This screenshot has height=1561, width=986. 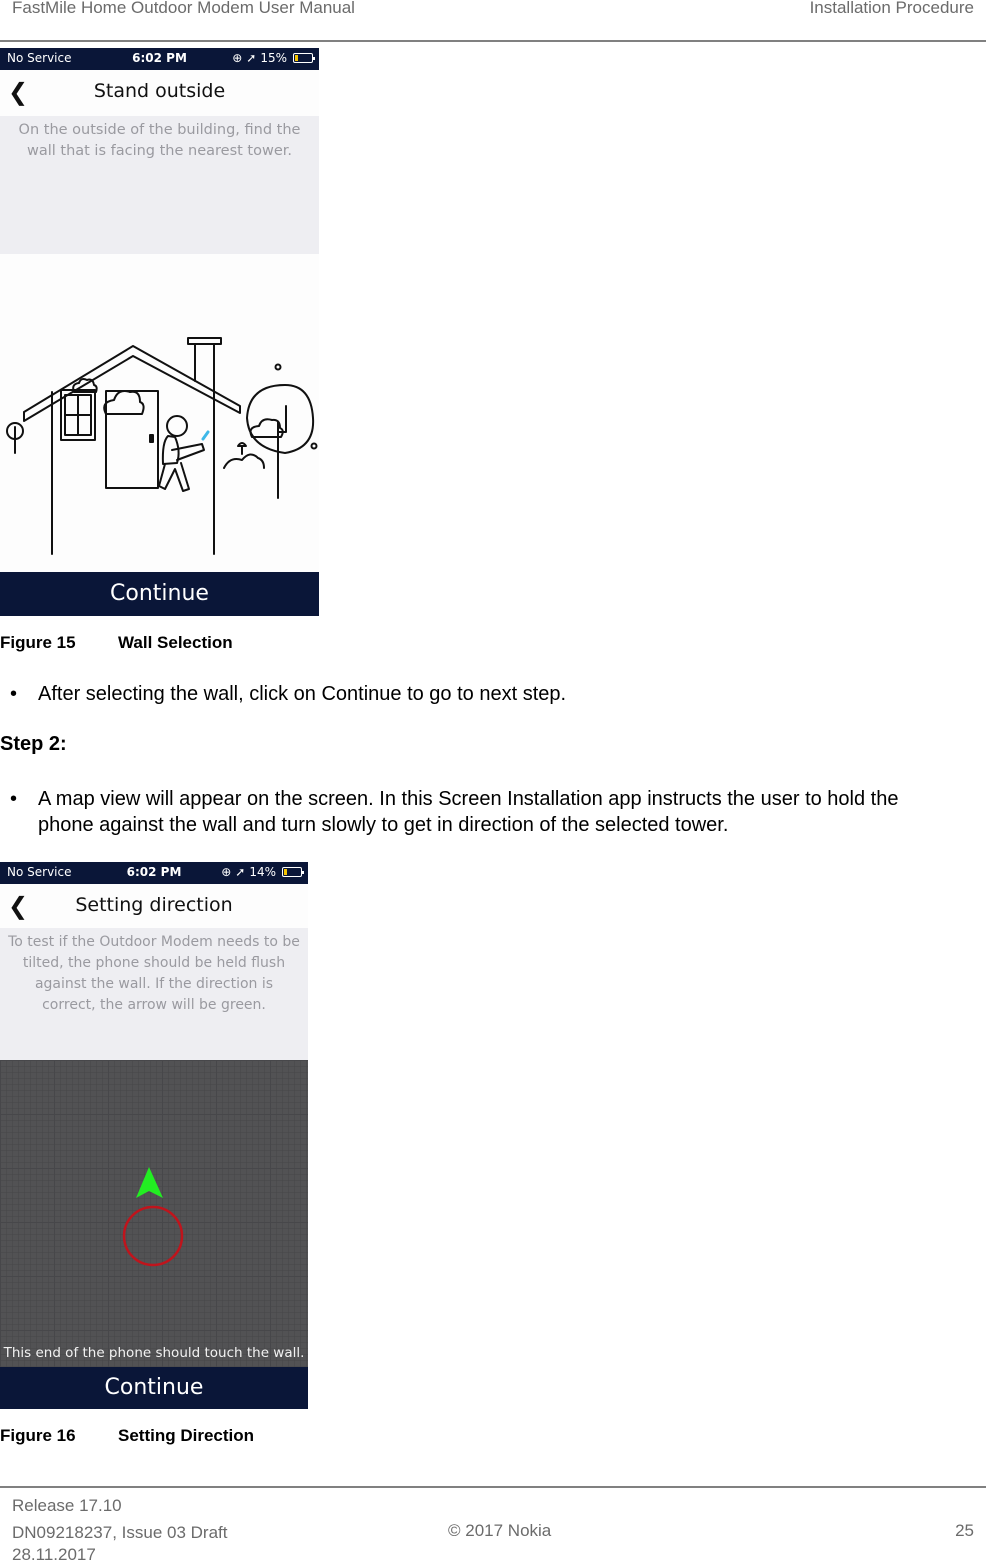 What do you see at coordinates (153, 1236) in the screenshot?
I see `position-circle` at bounding box center [153, 1236].